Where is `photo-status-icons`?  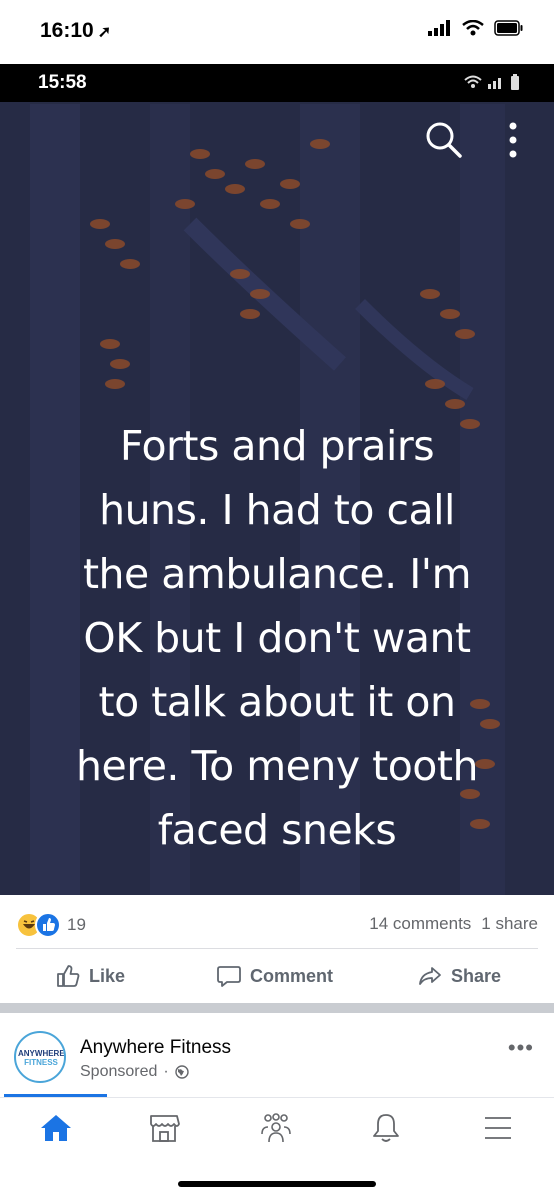 photo-status-icons is located at coordinates (492, 82).